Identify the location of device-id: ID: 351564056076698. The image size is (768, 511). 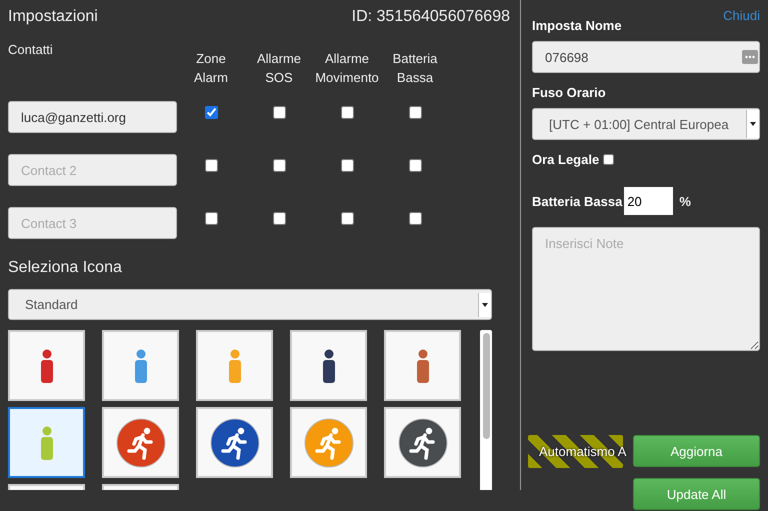
(431, 17).